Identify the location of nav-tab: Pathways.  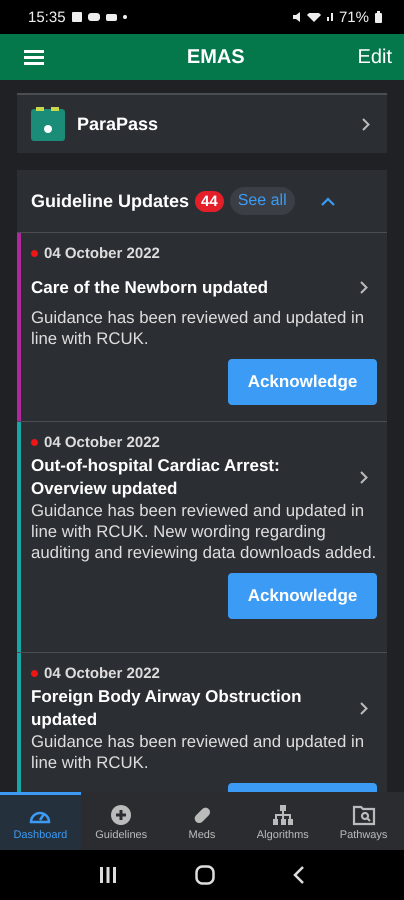
(363, 821).